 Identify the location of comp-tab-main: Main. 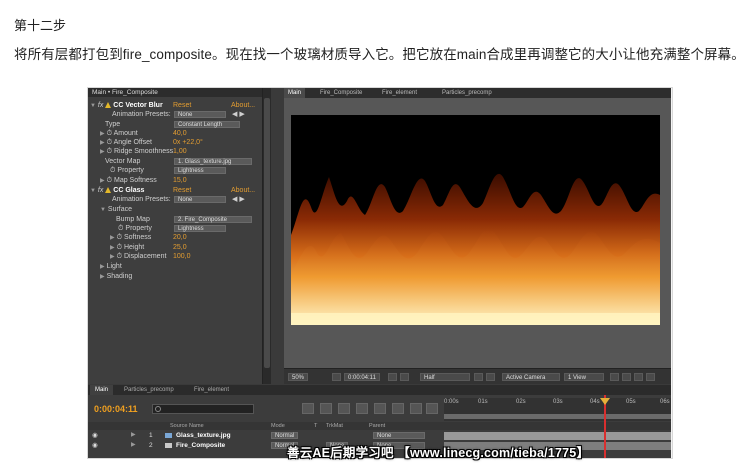
(295, 93).